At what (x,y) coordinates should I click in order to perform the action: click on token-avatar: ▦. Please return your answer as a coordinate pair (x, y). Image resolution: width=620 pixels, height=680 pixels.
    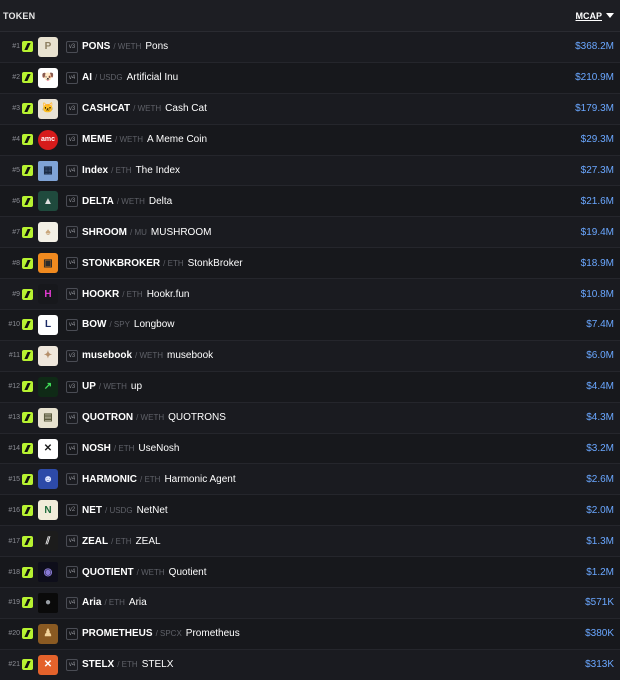
    Looking at the image, I should click on (48, 170).